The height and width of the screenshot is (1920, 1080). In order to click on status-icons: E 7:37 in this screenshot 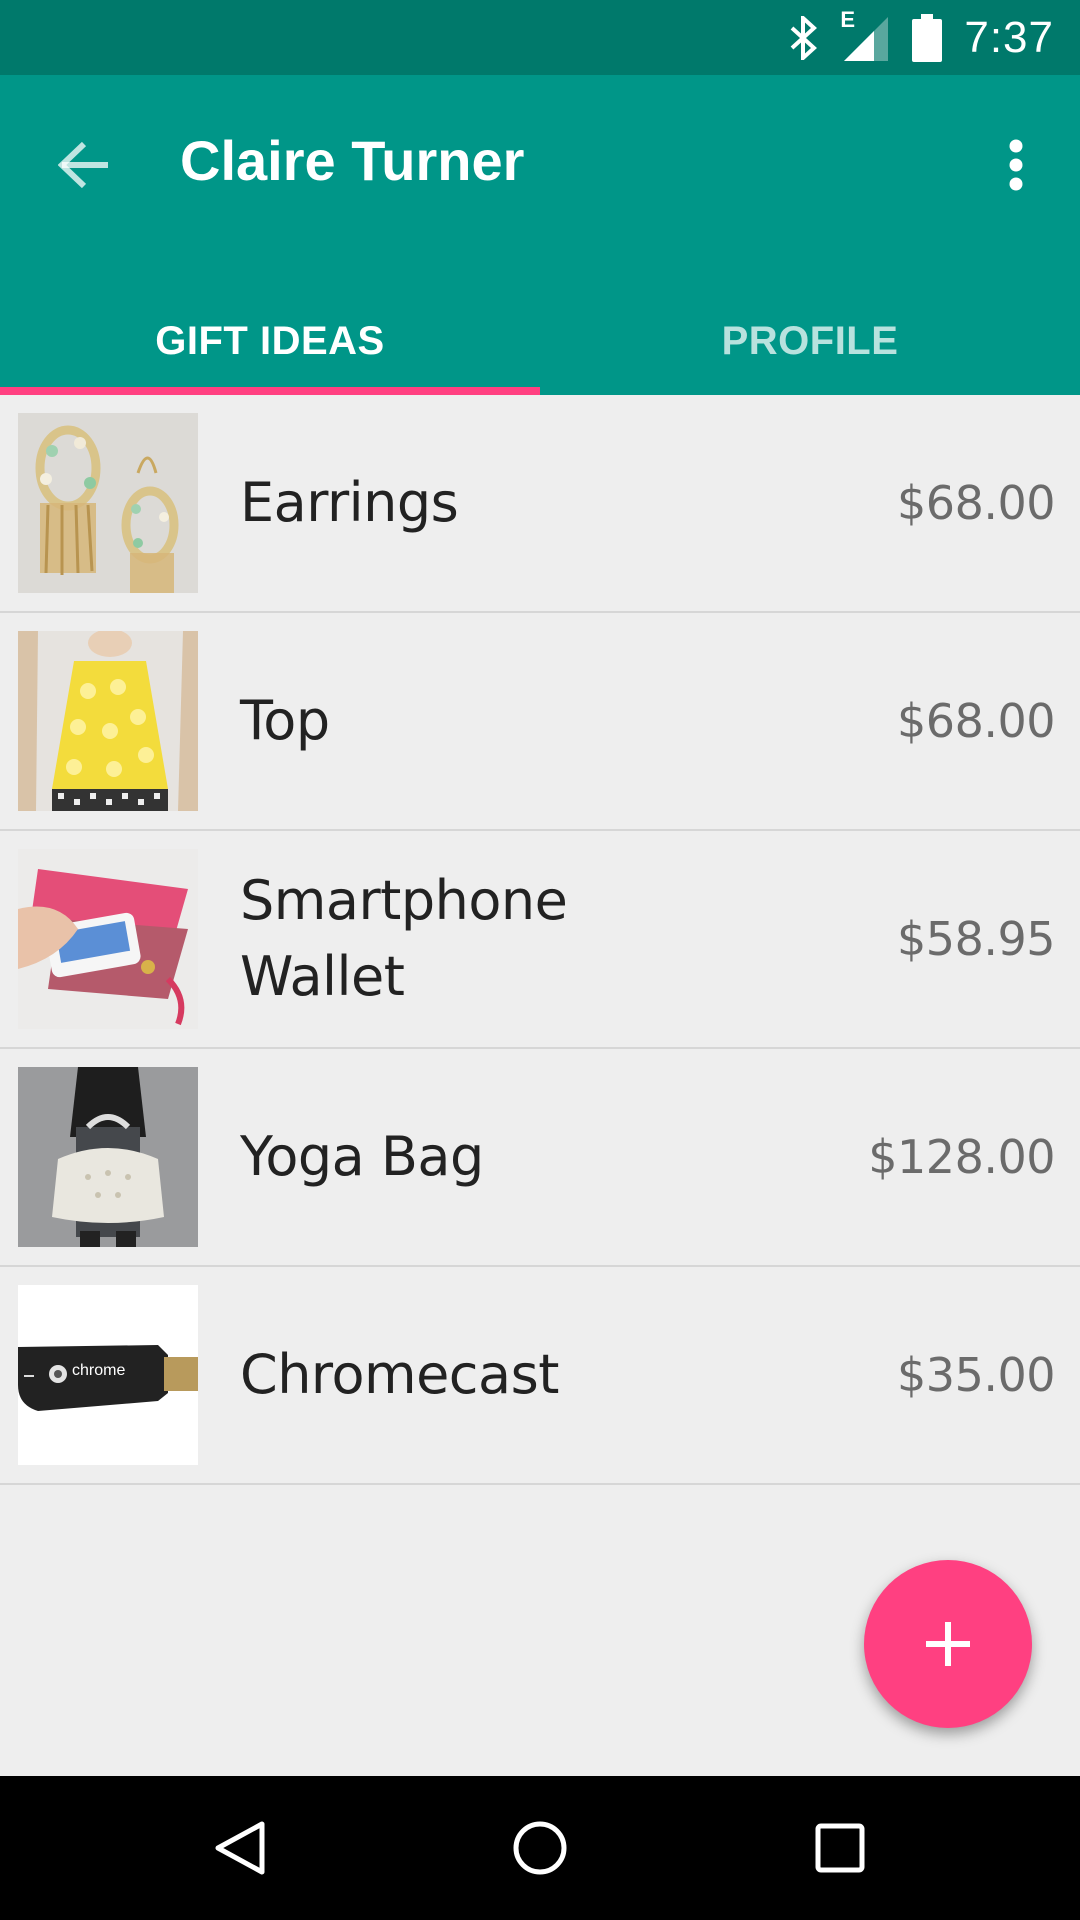, I will do `click(921, 37)`.